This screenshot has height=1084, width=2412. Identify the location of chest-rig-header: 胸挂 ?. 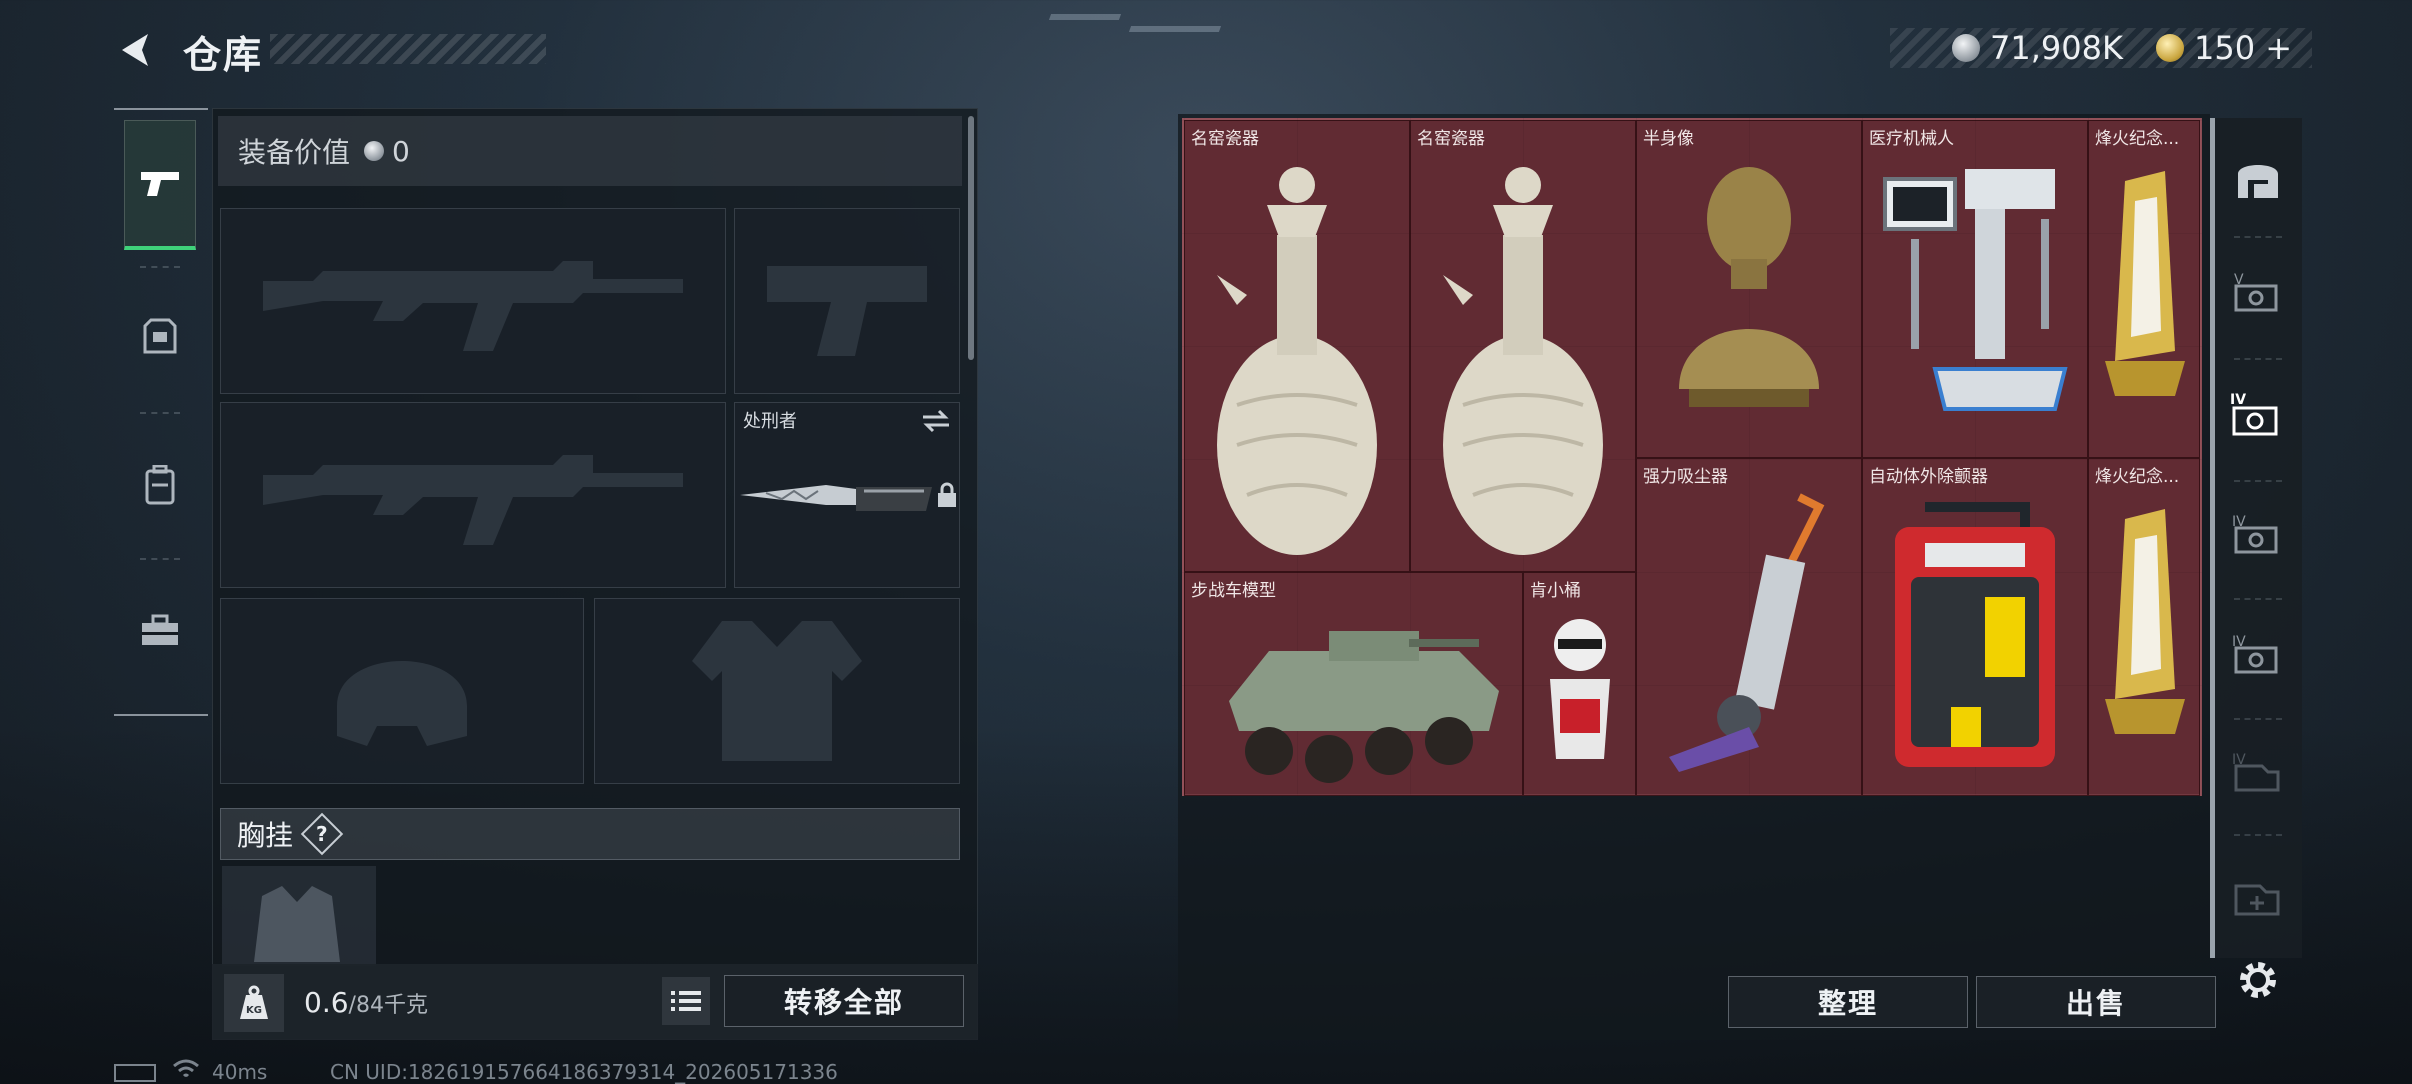
(590, 834).